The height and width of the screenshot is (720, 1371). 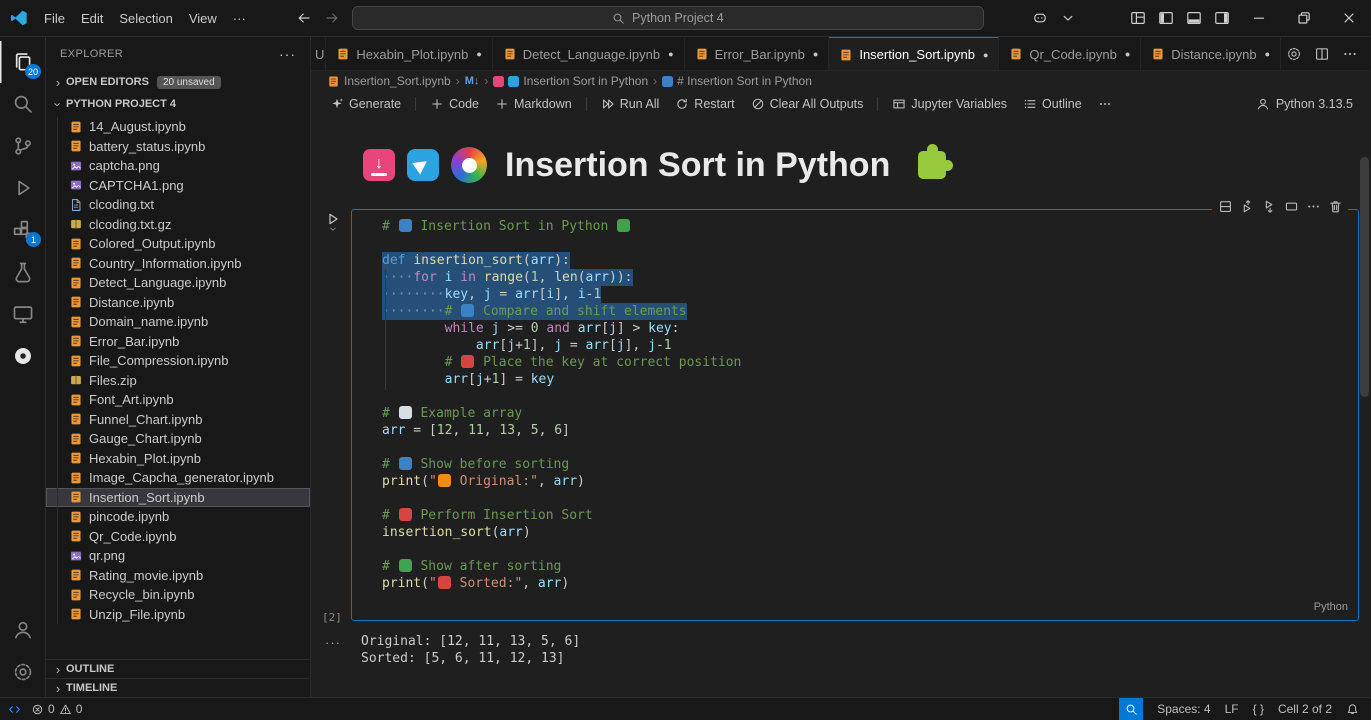 What do you see at coordinates (1040, 18) in the screenshot?
I see `copilot-icon` at bounding box center [1040, 18].